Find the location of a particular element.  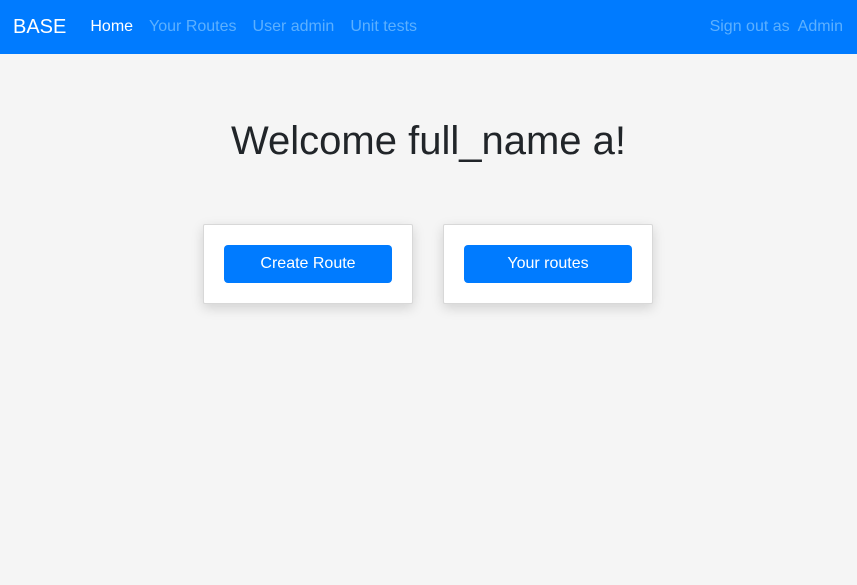

create-route-card: Create Route is located at coordinates (308, 264).